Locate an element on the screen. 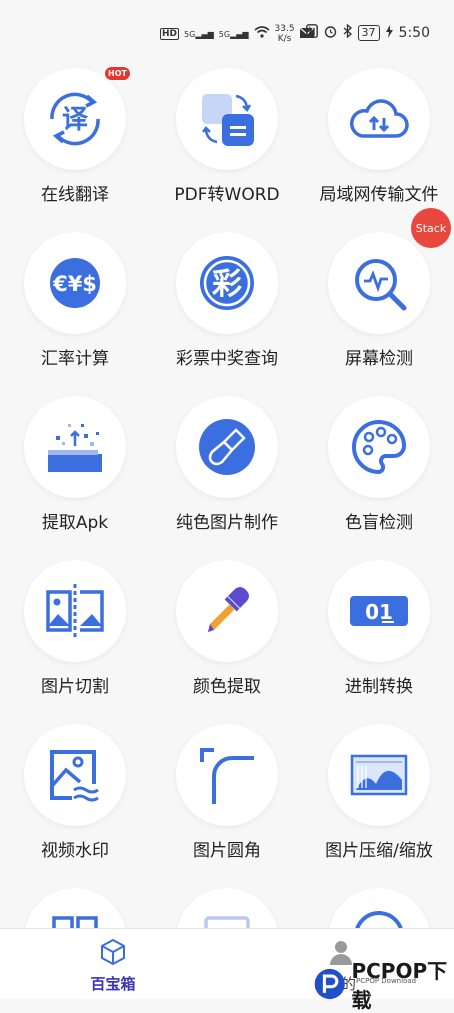 This screenshot has height=1013, width=454. image-cut-icon is located at coordinates (75, 611).